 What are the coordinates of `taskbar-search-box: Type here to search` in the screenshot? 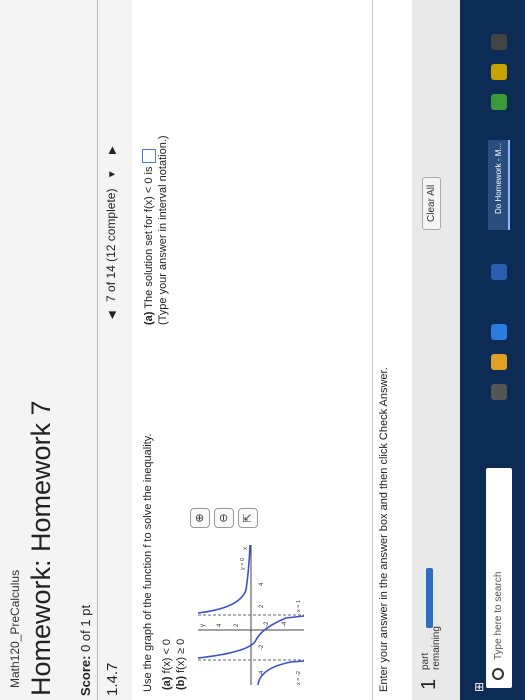 It's located at (499, 578).